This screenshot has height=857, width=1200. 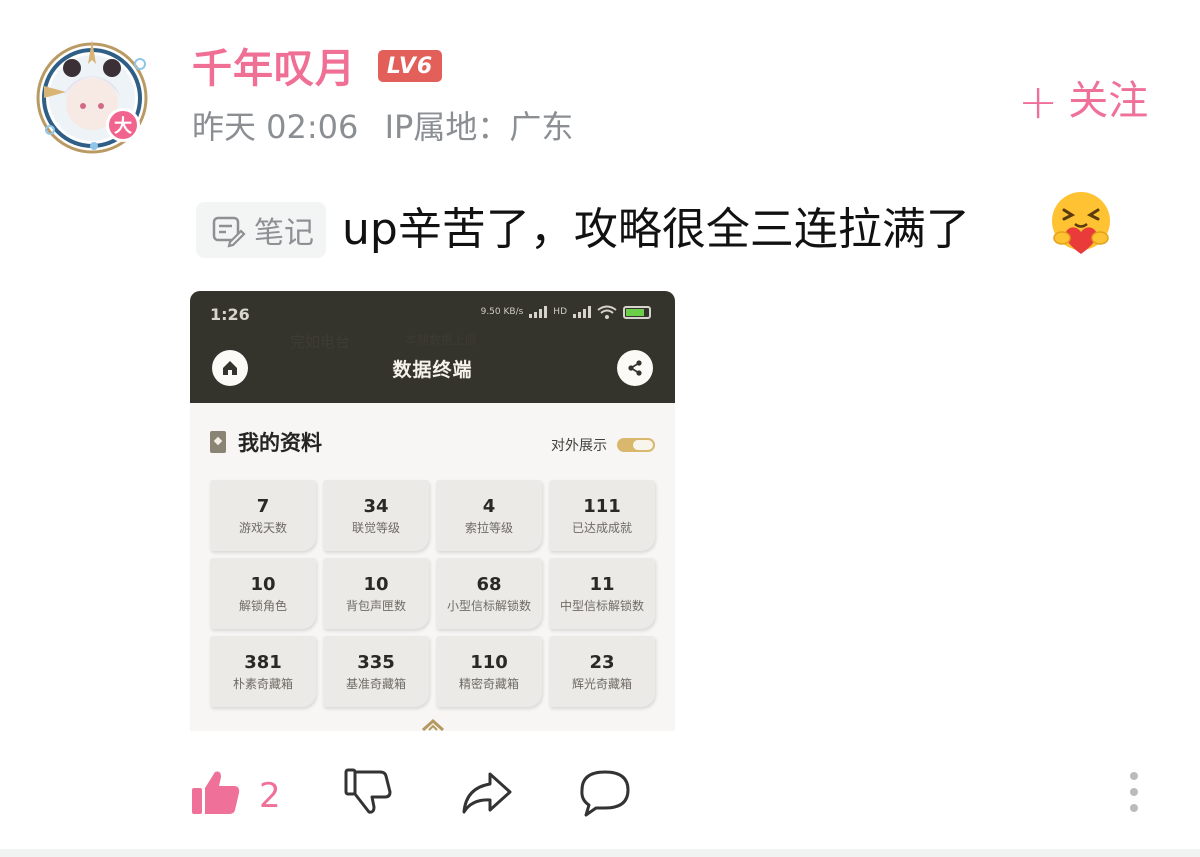 What do you see at coordinates (216, 792) in the screenshot?
I see `thumbs-up-icon` at bounding box center [216, 792].